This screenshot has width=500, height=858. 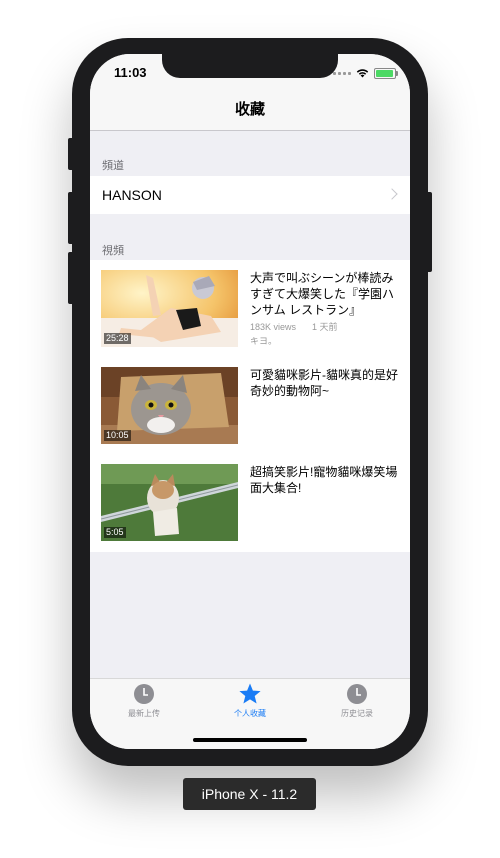 I want to click on wifi-icon, so click(x=362, y=73).